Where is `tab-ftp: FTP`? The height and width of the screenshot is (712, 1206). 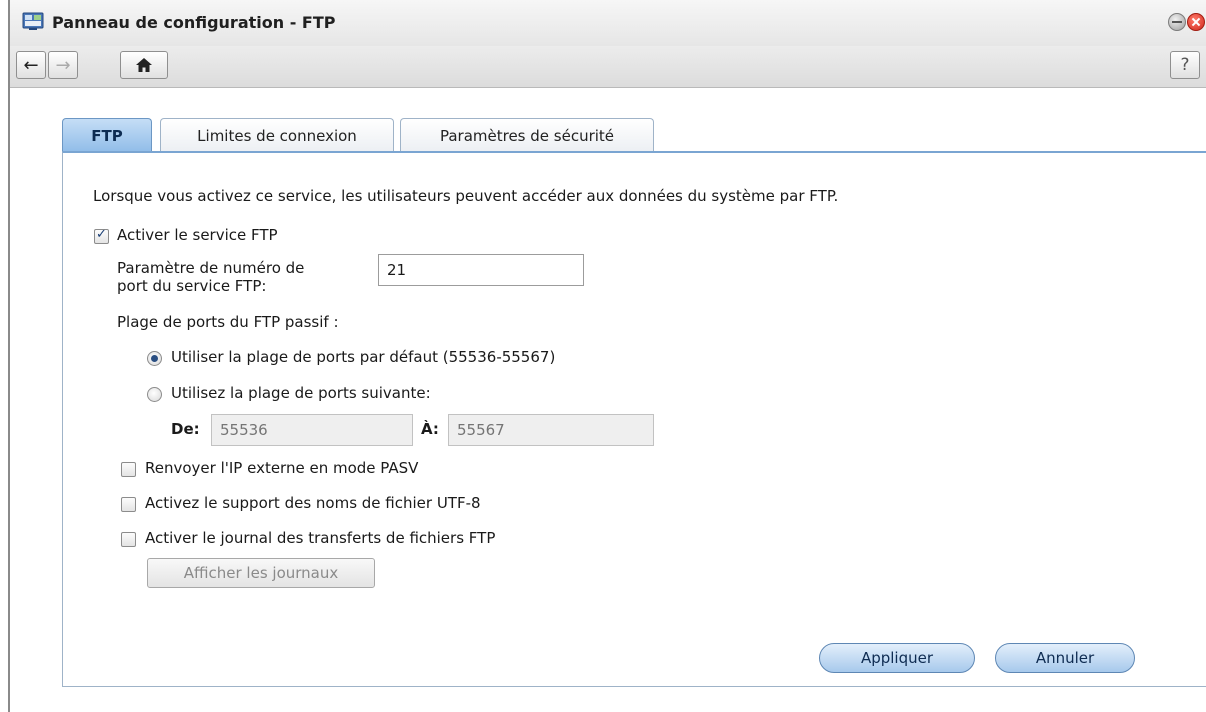
tab-ftp: FTP is located at coordinates (107, 135).